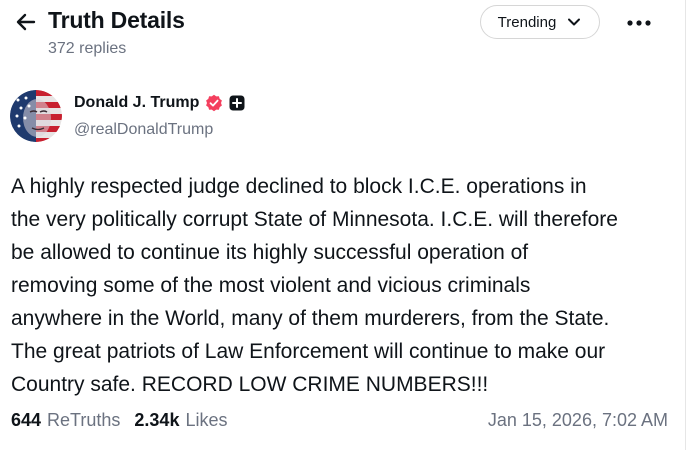  I want to click on back-button, so click(26, 22).